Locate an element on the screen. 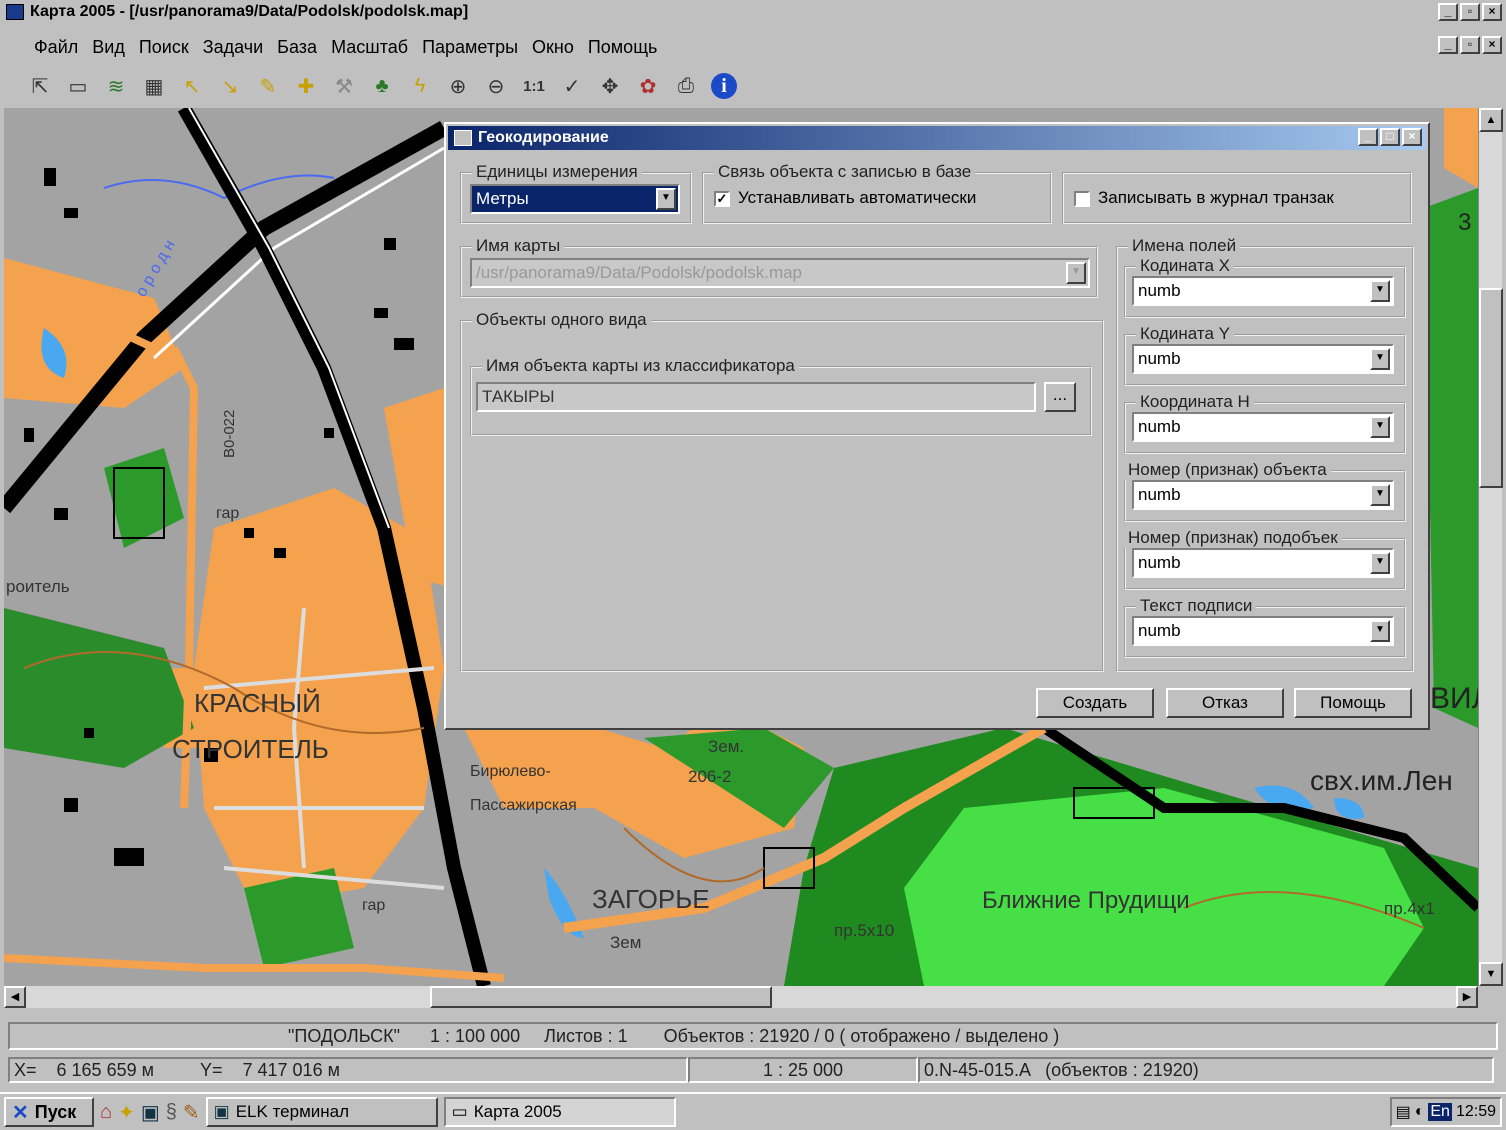  field-subnum-group: Номер (признак) подобъек numb ▼ is located at coordinates (1265, 559).